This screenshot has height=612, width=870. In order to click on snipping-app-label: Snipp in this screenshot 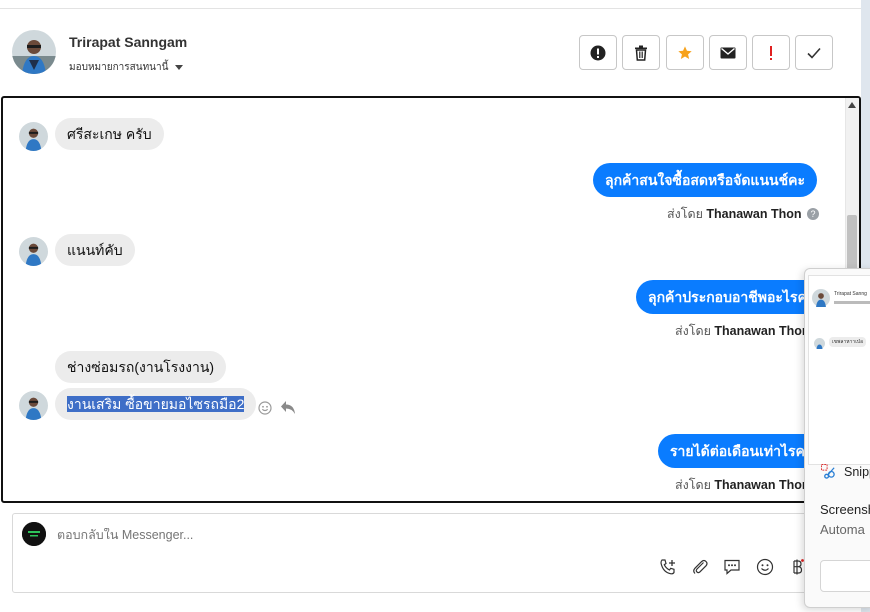, I will do `click(845, 471)`.